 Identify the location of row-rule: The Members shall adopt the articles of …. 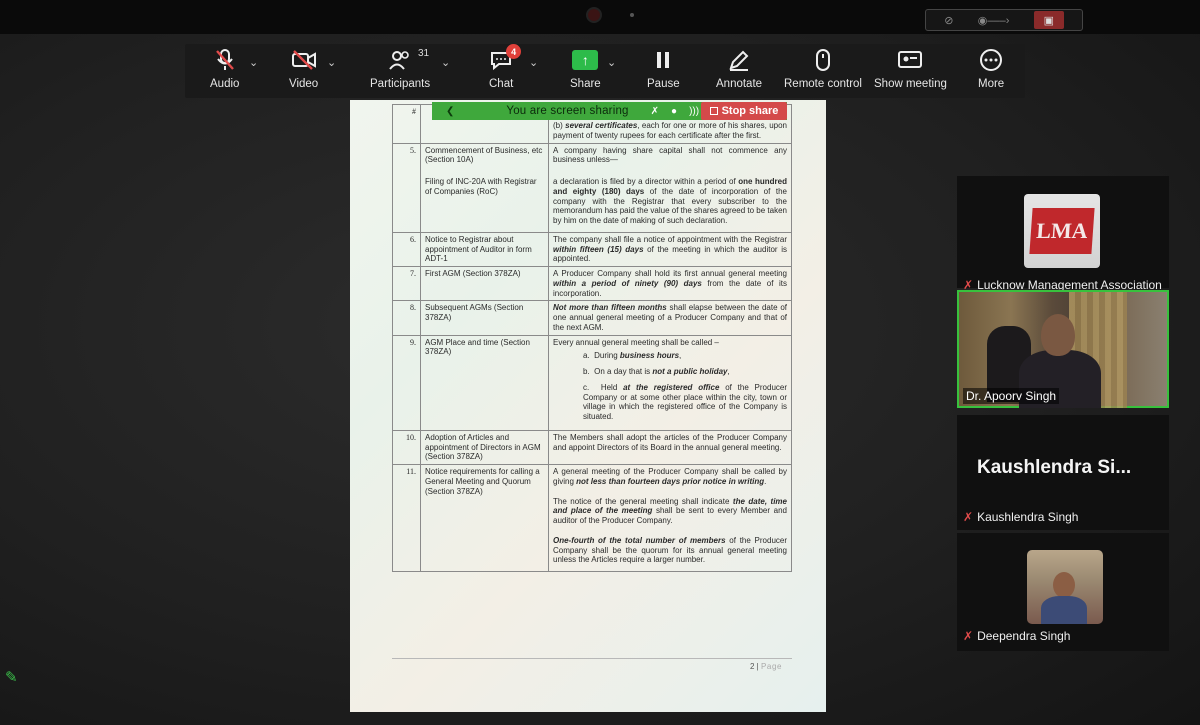
(670, 447).